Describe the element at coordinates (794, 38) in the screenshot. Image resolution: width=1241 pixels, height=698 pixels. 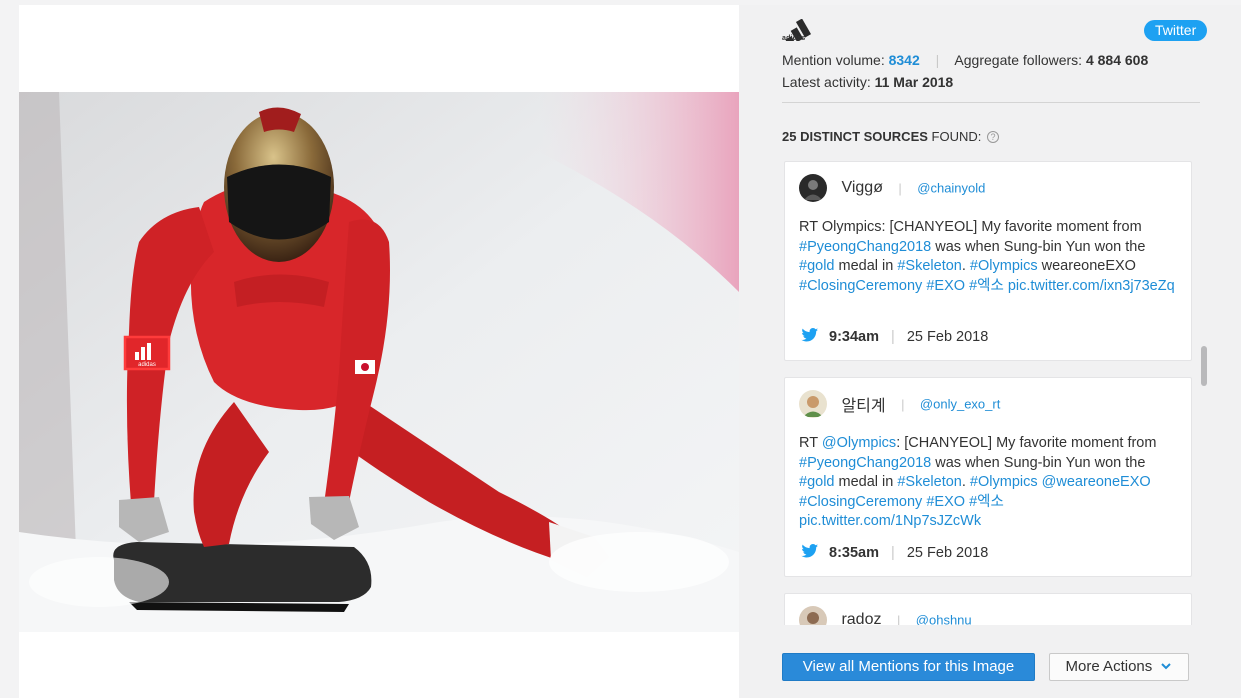
I see `brand-name: adidas` at that location.